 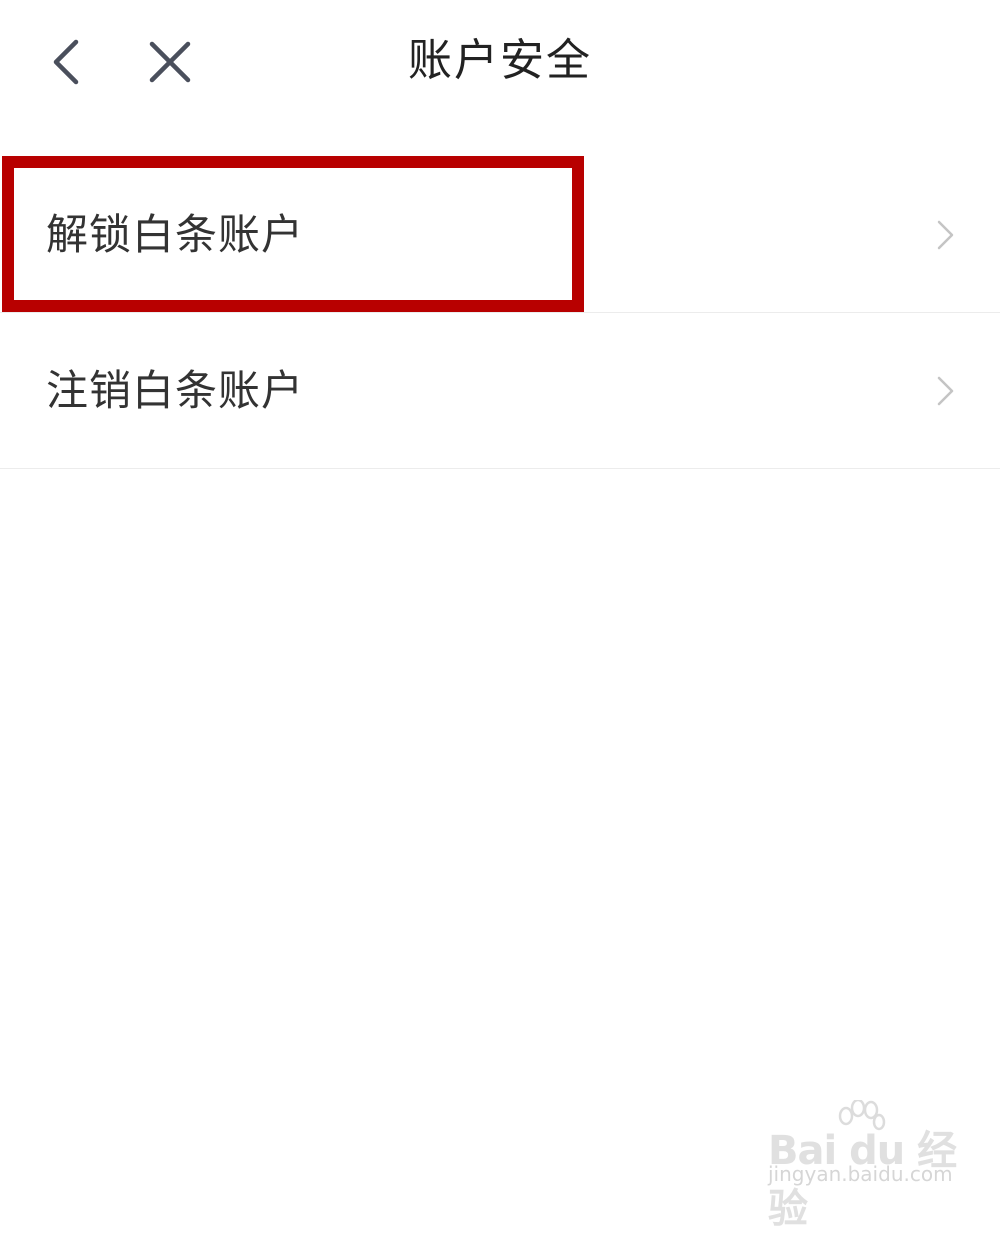 What do you see at coordinates (862, 1115) in the screenshot?
I see `paw-logo-icon` at bounding box center [862, 1115].